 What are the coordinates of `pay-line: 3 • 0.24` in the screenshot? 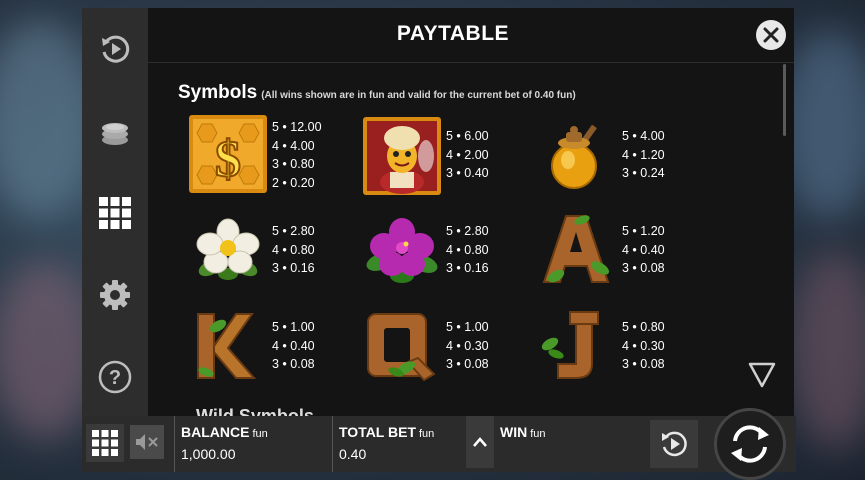 It's located at (643, 173).